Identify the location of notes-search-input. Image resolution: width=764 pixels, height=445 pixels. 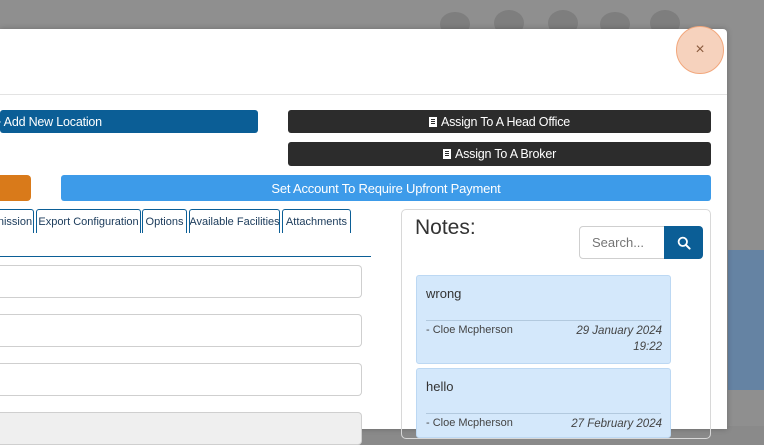
(622, 242).